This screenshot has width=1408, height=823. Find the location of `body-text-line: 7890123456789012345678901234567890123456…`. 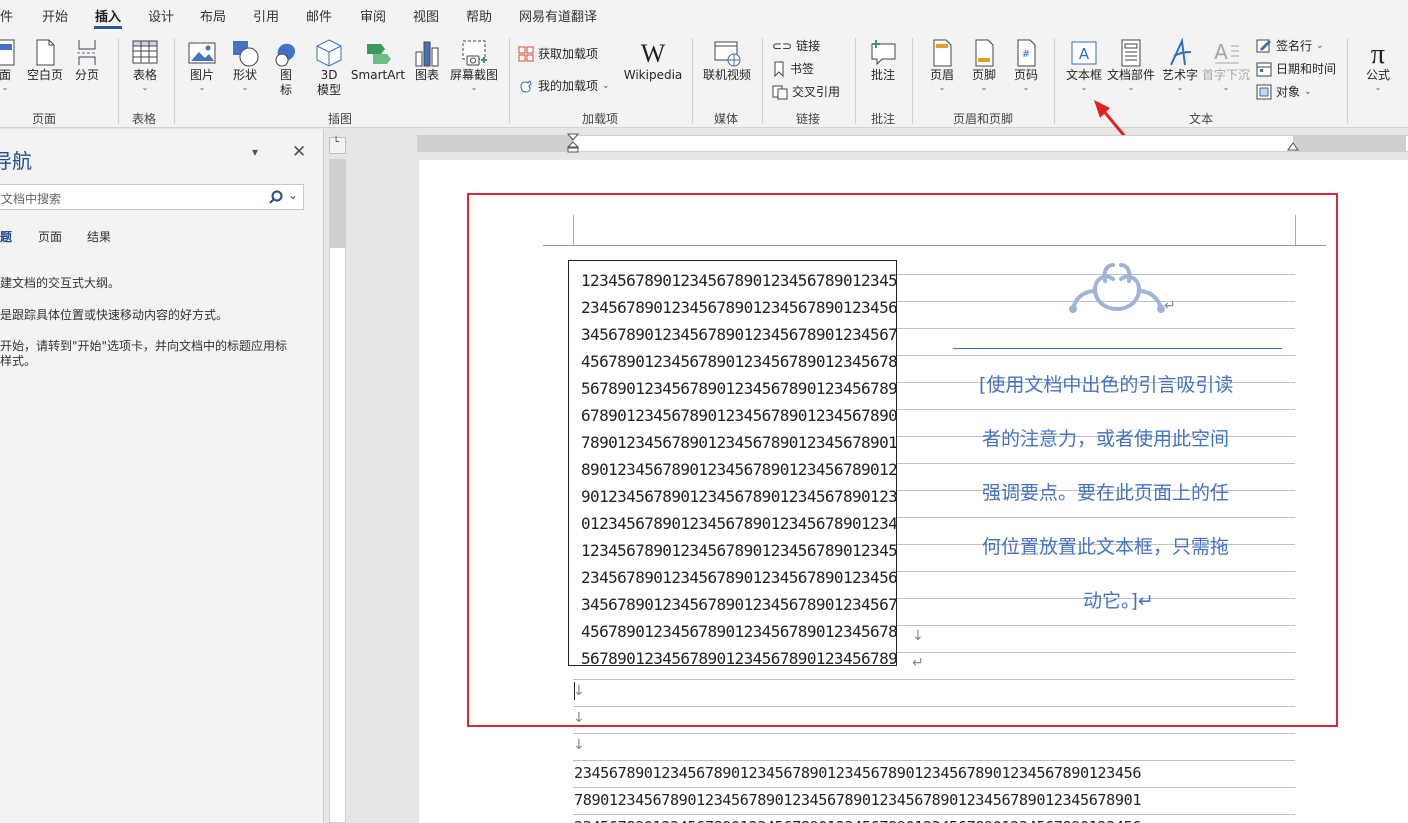

body-text-line: 7890123456789012345678901234567890123456… is located at coordinates (857, 800).